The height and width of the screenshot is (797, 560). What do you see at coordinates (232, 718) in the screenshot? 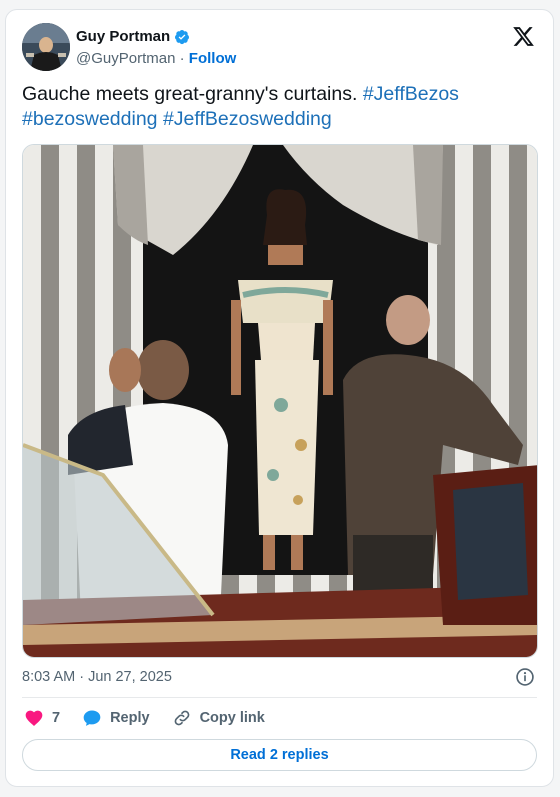
I see `copy-link-label: Copy link` at bounding box center [232, 718].